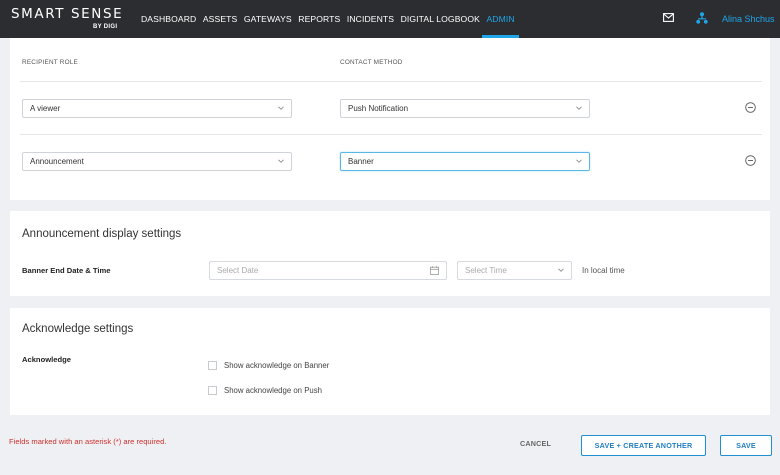 Image resolution: width=780 pixels, height=475 pixels. I want to click on ack-push-checkbox, so click(212, 390).